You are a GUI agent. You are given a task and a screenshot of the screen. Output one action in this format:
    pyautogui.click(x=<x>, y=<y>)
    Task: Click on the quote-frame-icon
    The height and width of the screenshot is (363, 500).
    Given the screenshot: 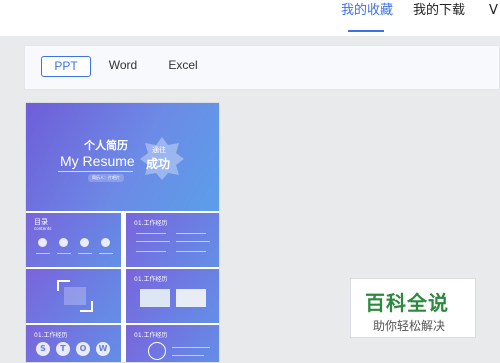 What is the action you would take?
    pyautogui.click(x=75, y=296)
    